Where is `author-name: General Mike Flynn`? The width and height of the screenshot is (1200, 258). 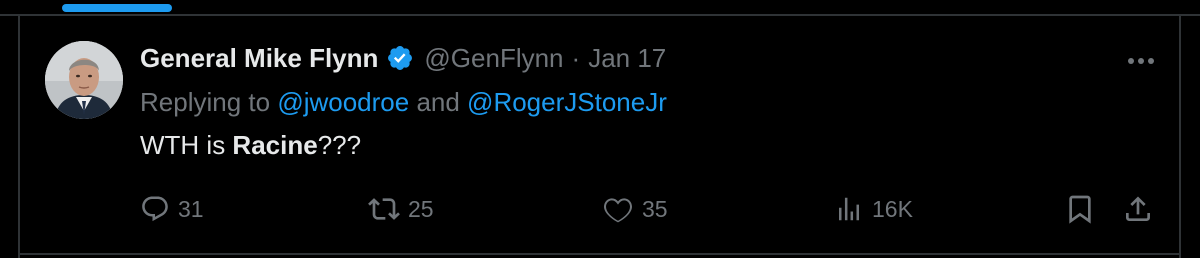 author-name: General Mike Flynn is located at coordinates (259, 58).